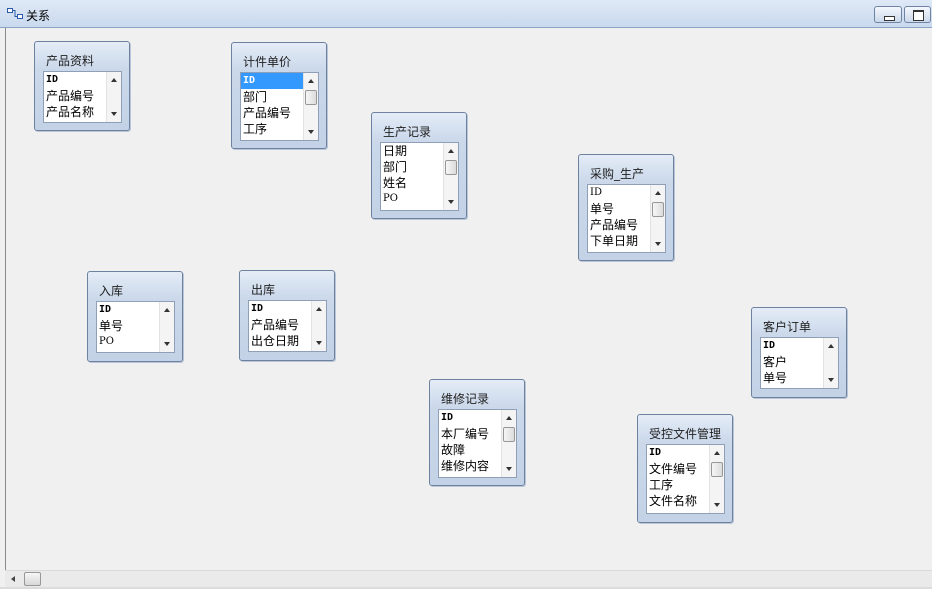 This screenshot has height=589, width=932. Describe the element at coordinates (407, 132) in the screenshot. I see `table-title: 生产记录` at that location.